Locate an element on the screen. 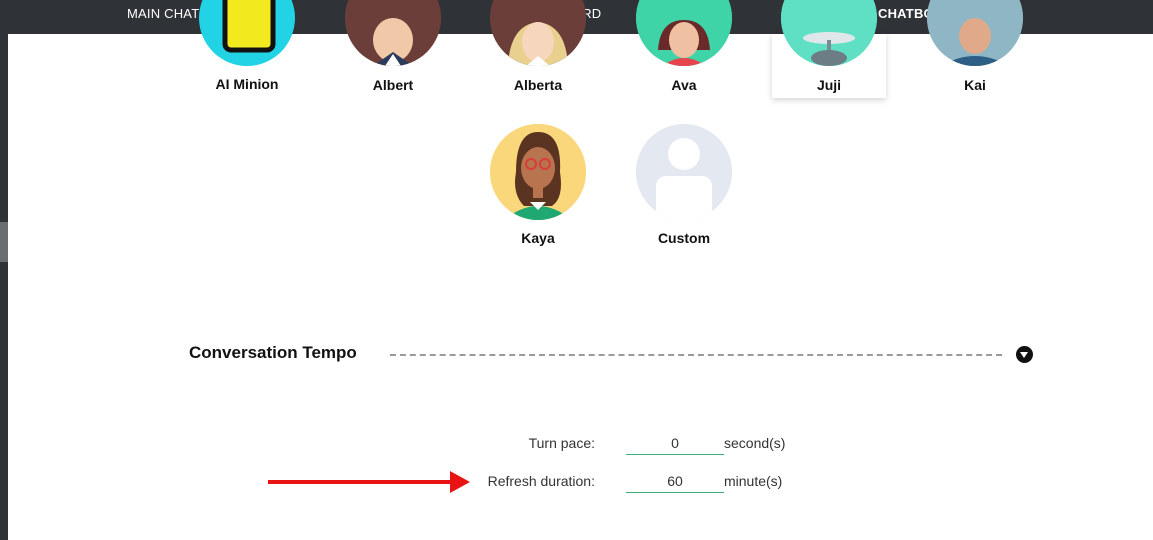 This screenshot has width=1153, height=540. kai-avatar is located at coordinates (975, 33).